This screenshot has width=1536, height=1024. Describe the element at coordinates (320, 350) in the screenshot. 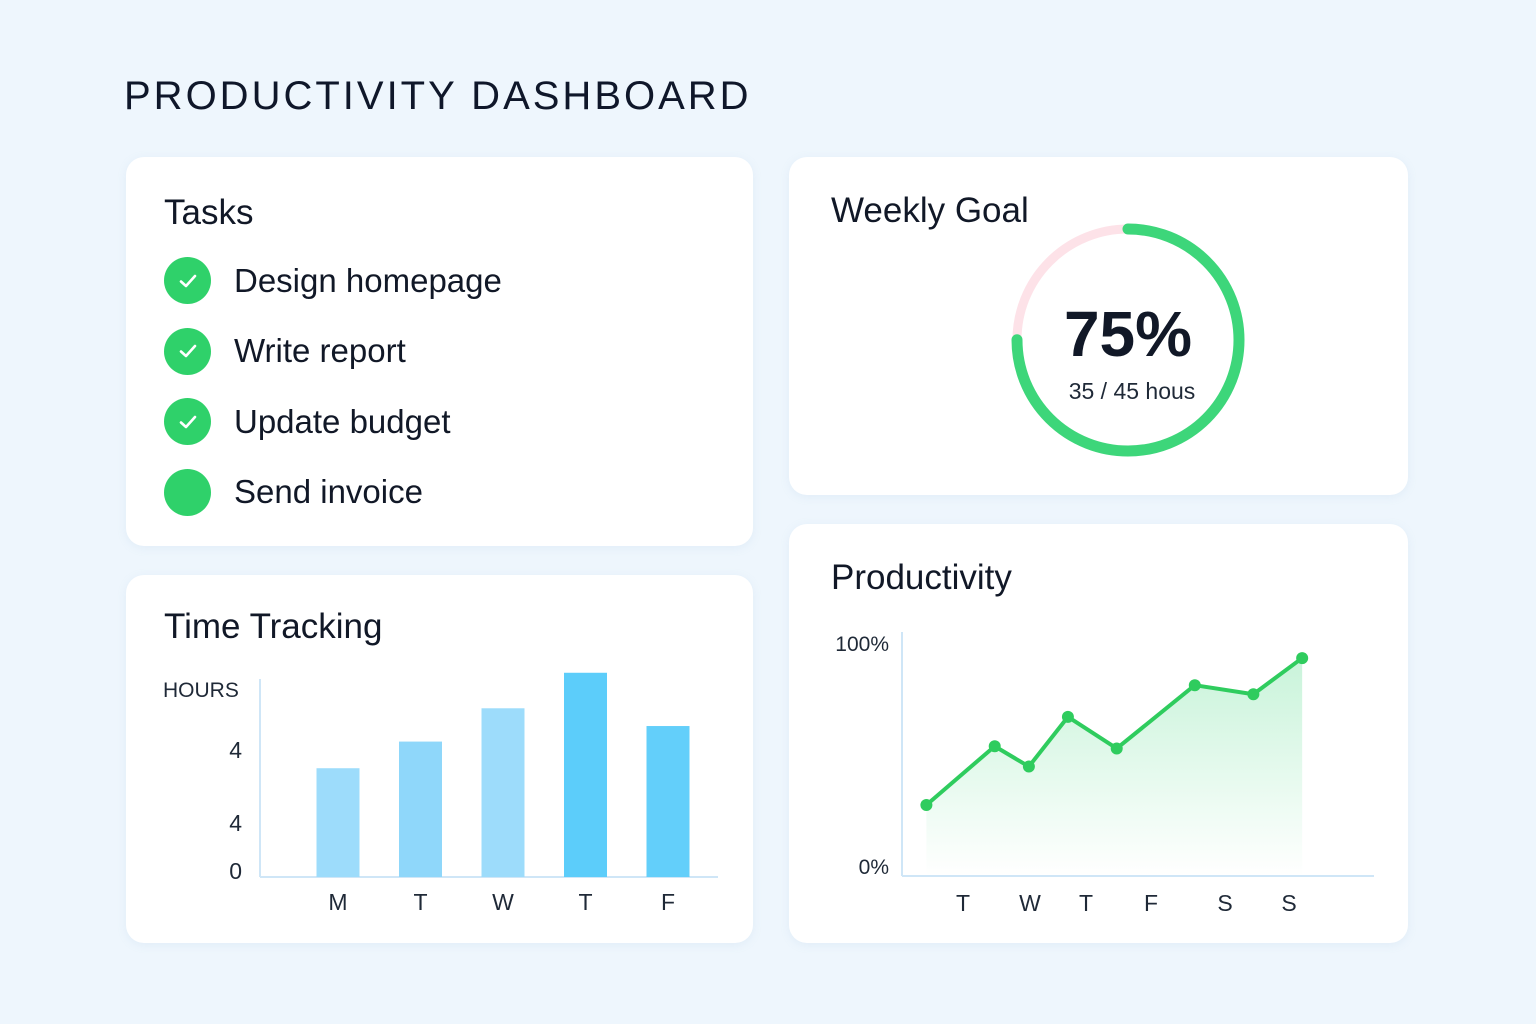

I see `task-label: Write report` at that location.